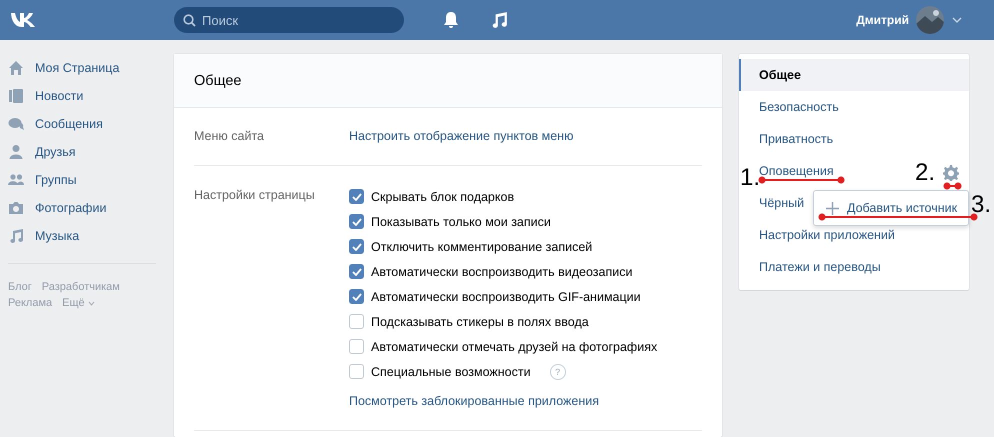 This screenshot has width=994, height=437. What do you see at coordinates (16, 96) in the screenshot?
I see `newspaper-icon` at bounding box center [16, 96].